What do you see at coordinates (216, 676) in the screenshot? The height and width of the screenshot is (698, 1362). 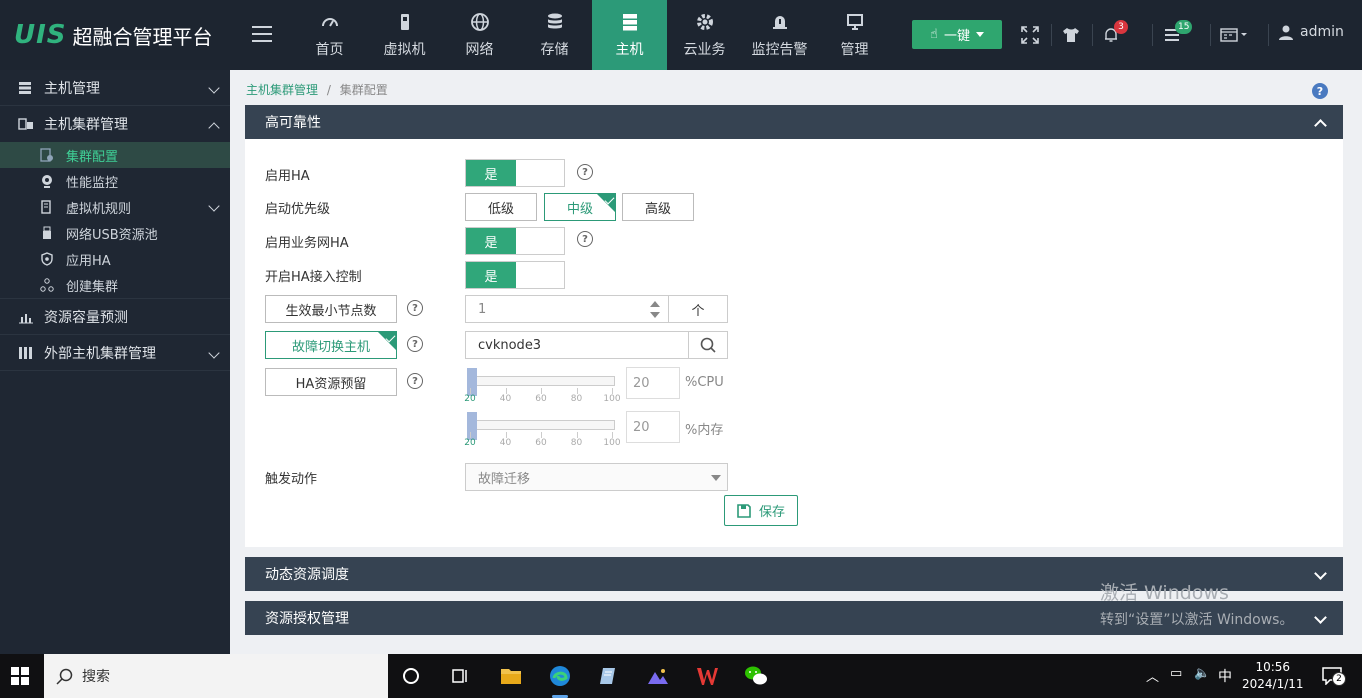 I see `taskbar-search-input: 搜索` at bounding box center [216, 676].